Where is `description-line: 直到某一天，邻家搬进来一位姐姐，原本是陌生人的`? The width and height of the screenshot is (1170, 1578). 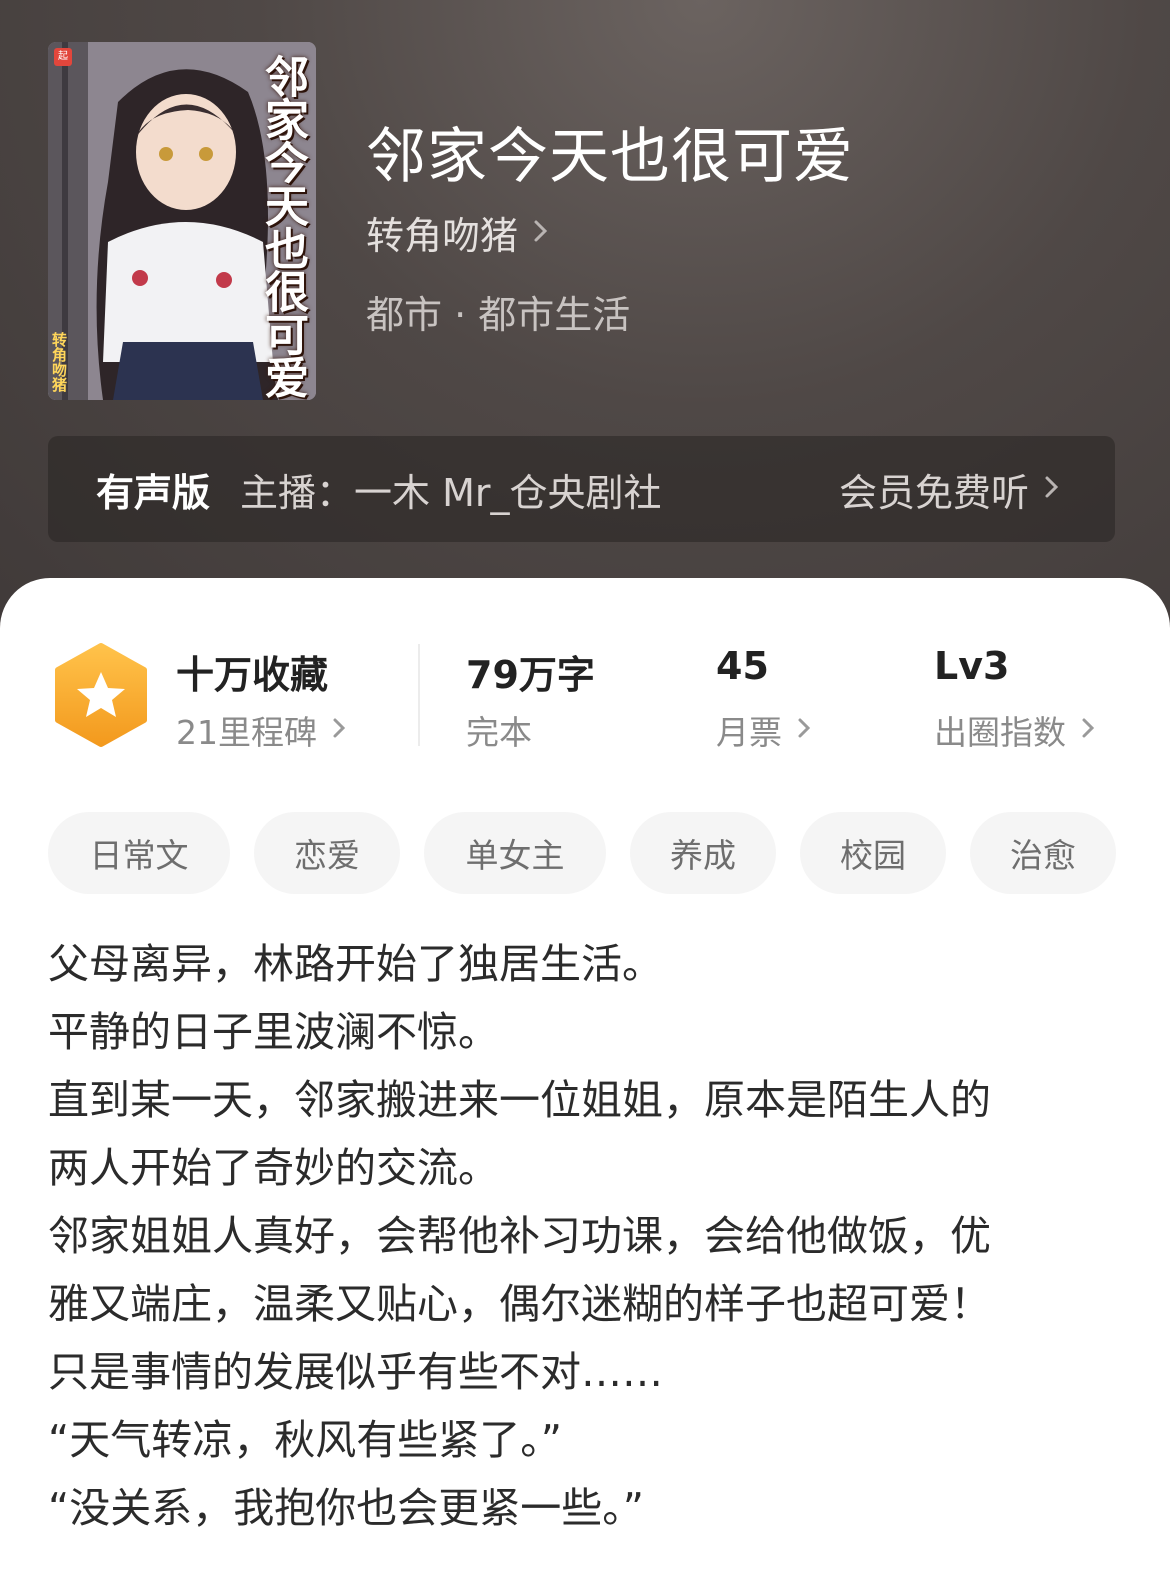 description-line: 直到某一天，邻家搬进来一位姐姐，原本是陌生人的 is located at coordinates (519, 1100).